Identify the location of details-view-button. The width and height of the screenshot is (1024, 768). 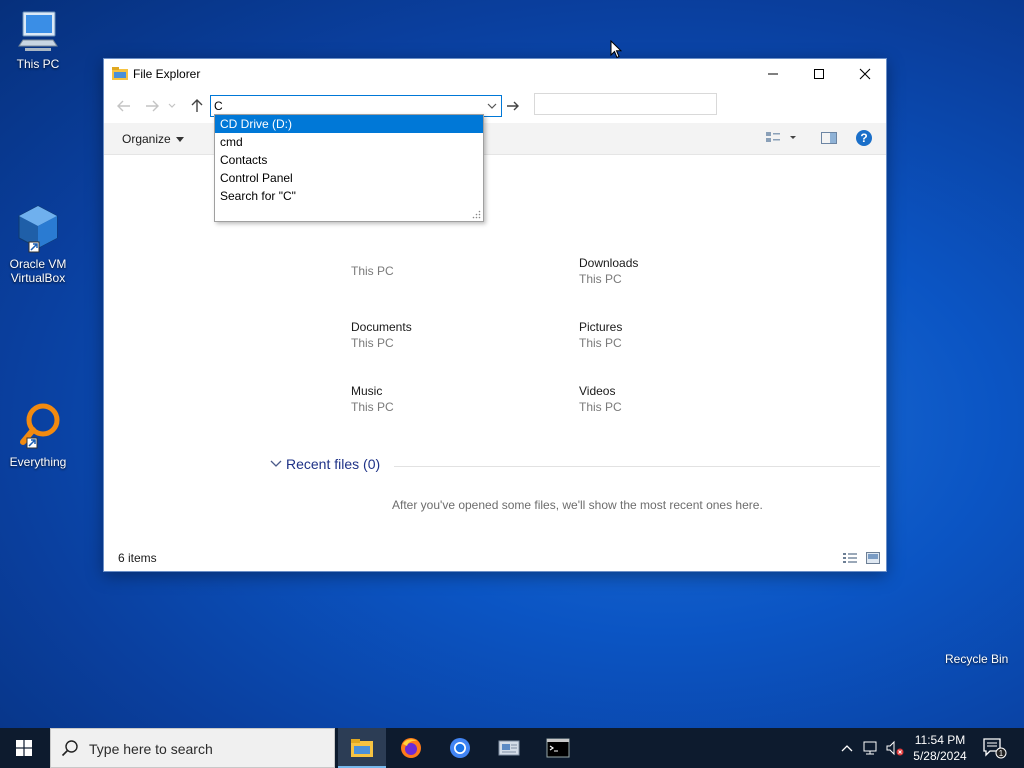
(850, 560).